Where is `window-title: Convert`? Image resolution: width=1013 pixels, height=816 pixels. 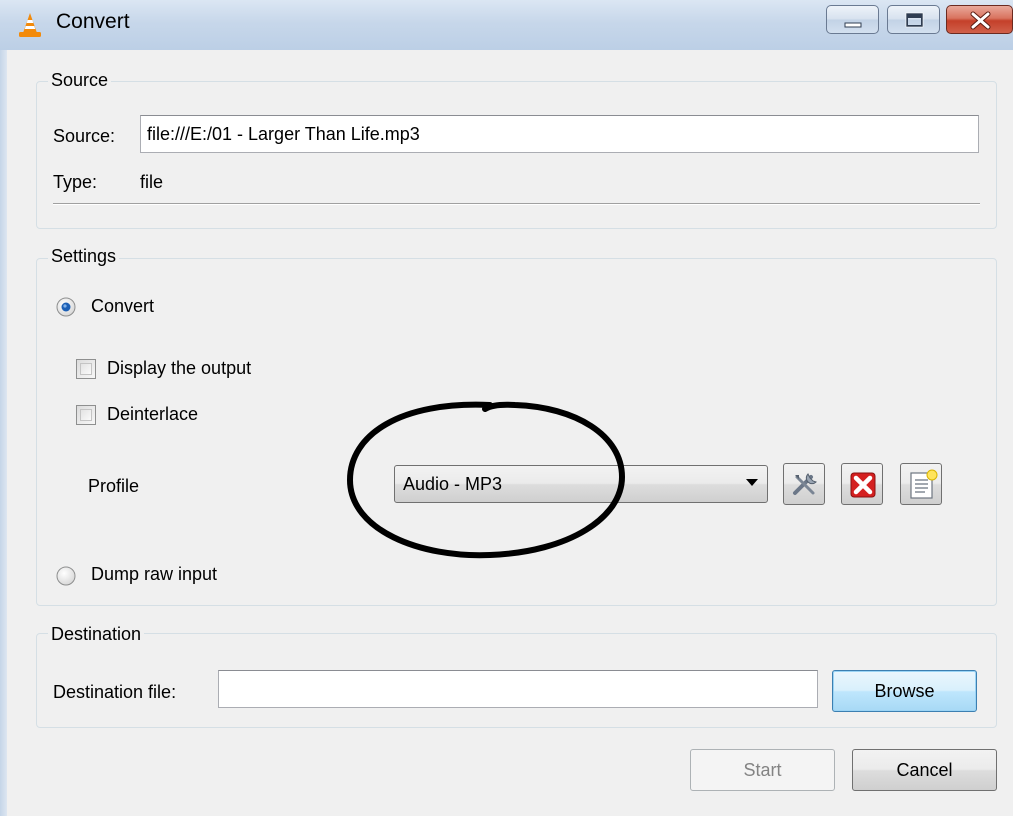
window-title: Convert is located at coordinates (93, 21).